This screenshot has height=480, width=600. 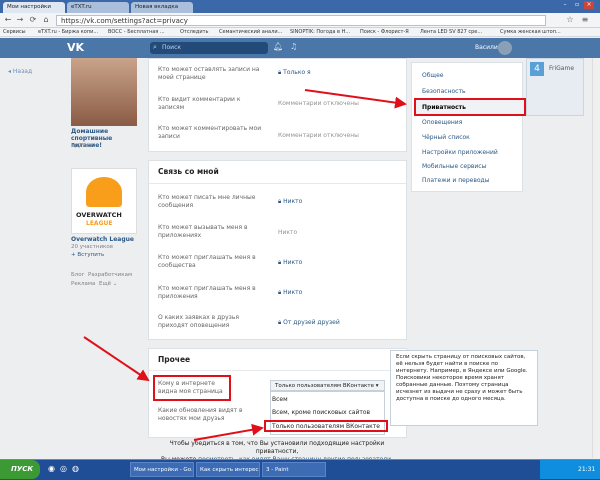 I want to click on arrow-to-visibility, so click(x=116, y=359).